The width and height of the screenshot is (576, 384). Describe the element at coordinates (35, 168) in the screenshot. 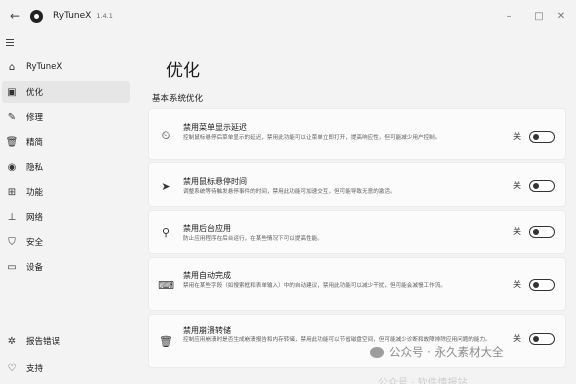

I see `sidebar-item-label: 隐私` at that location.